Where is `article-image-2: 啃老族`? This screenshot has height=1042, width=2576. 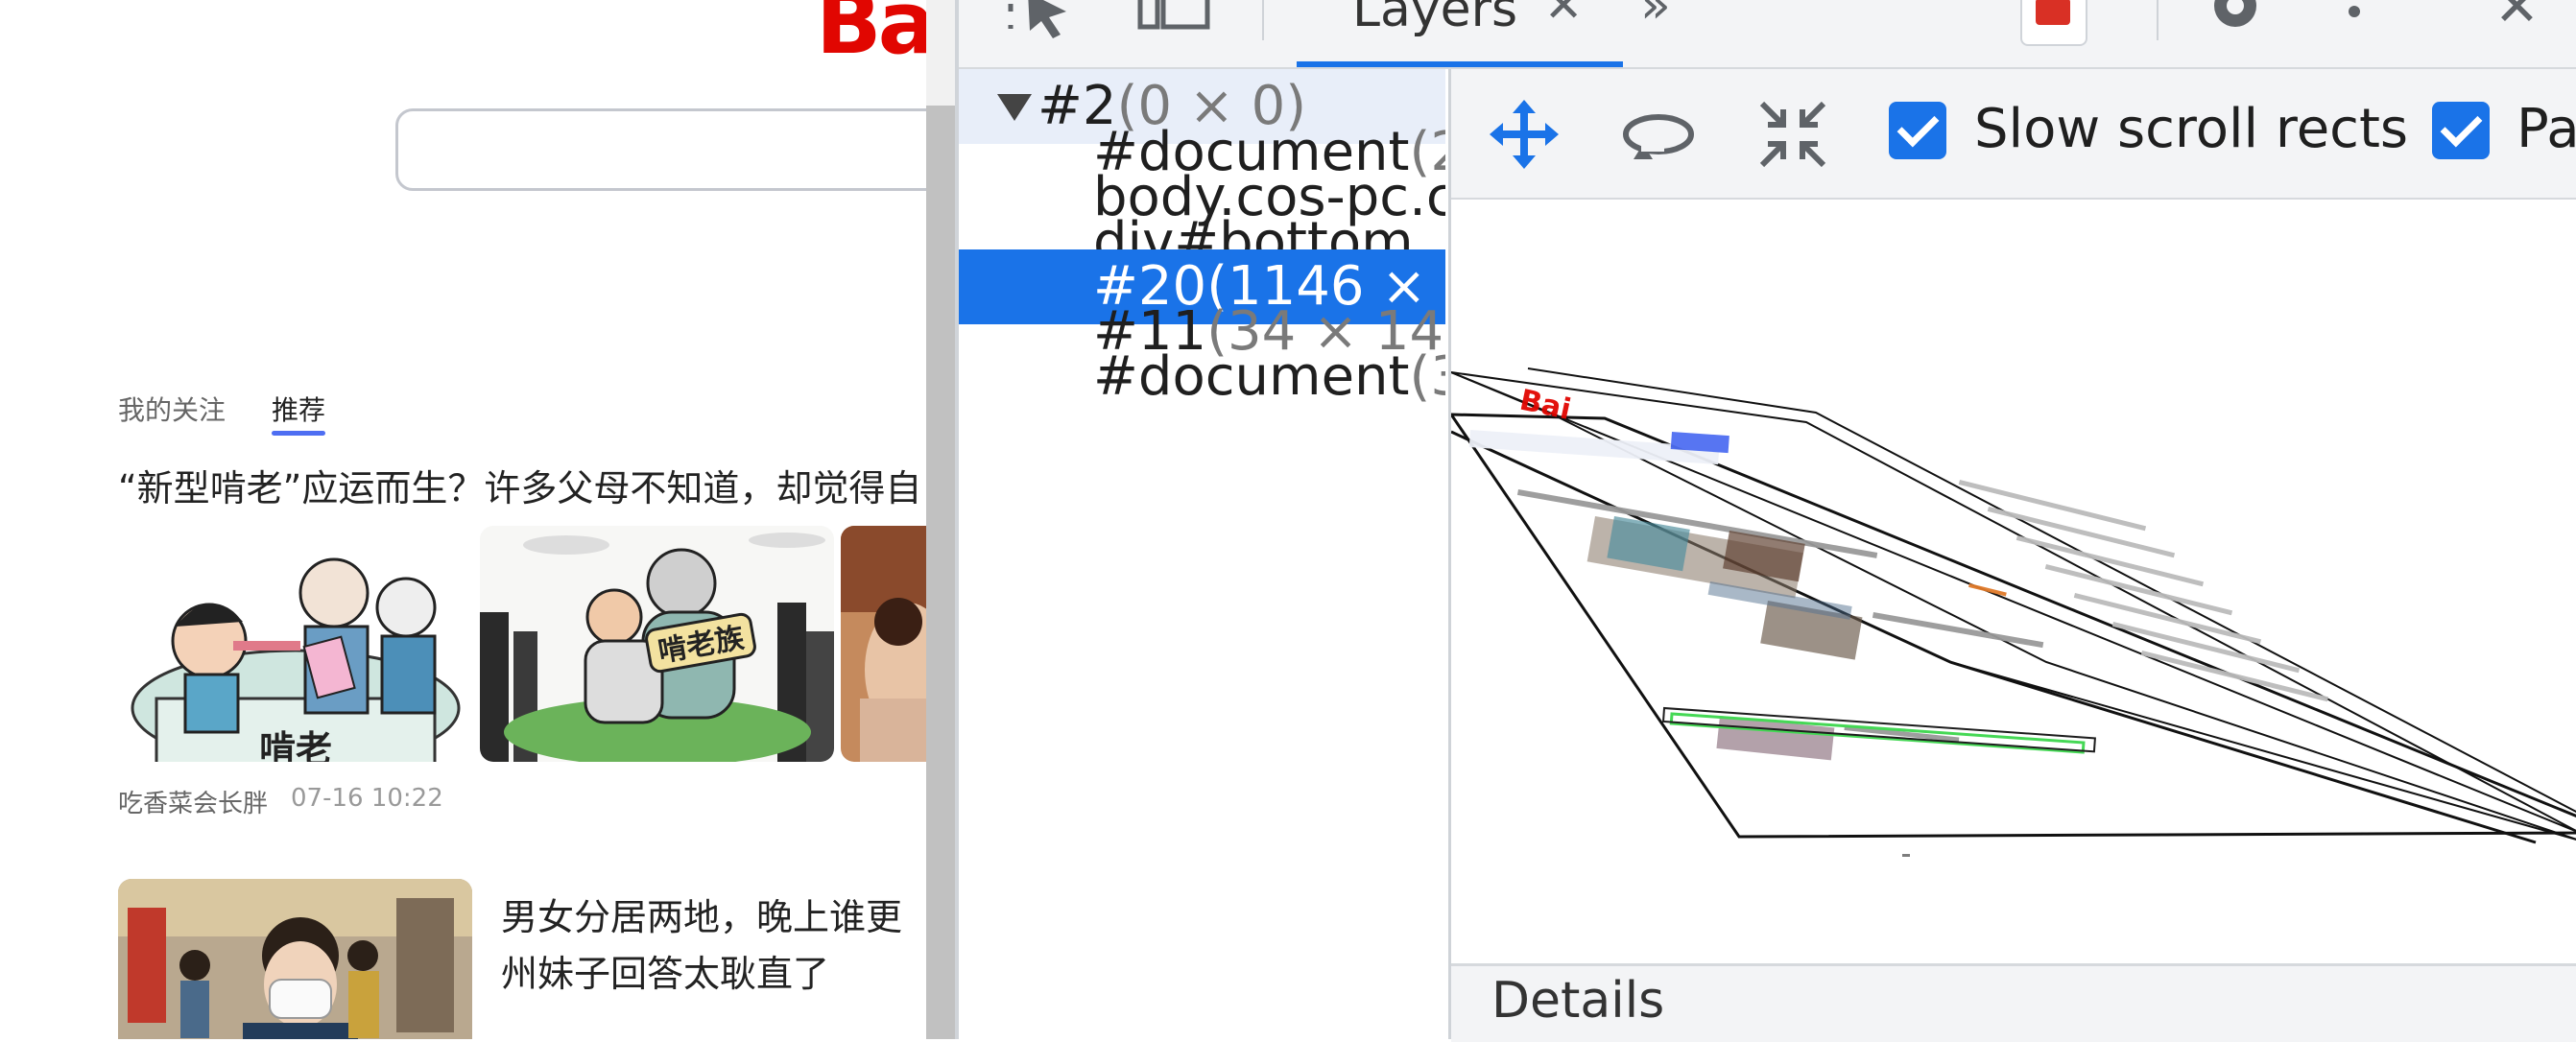 article-image-2: 啃老族 is located at coordinates (657, 644).